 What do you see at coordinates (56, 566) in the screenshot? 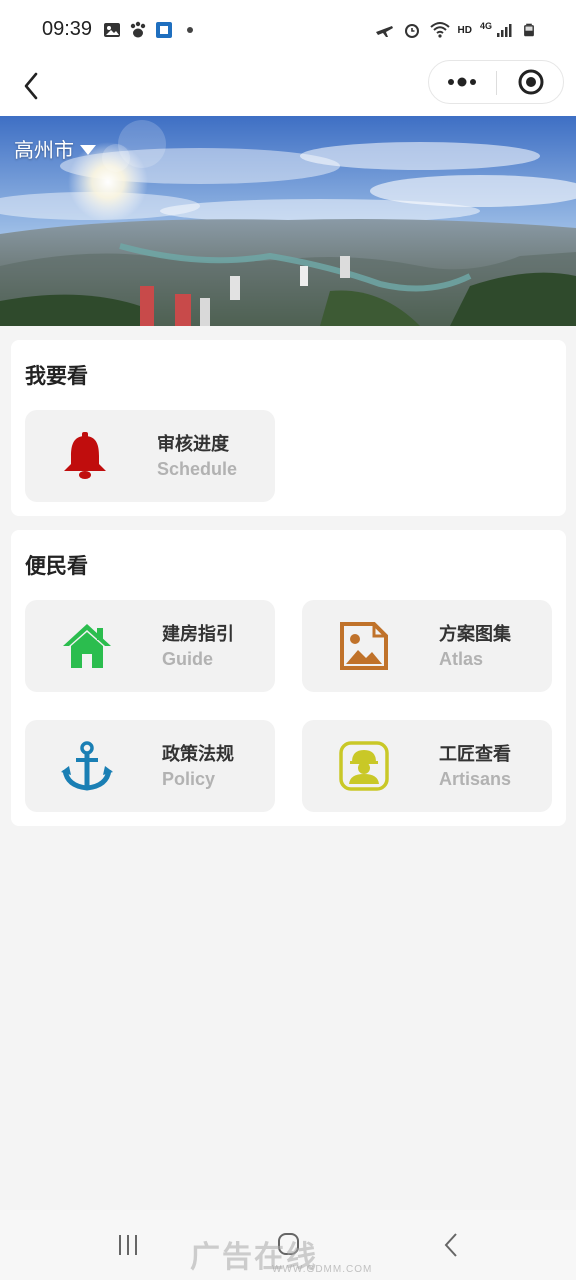
I see `section-public-title: 便民看` at bounding box center [56, 566].